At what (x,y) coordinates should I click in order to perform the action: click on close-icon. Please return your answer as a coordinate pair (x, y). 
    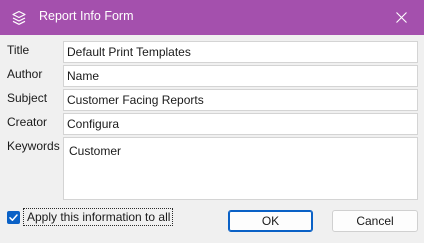
    Looking at the image, I should click on (401, 17).